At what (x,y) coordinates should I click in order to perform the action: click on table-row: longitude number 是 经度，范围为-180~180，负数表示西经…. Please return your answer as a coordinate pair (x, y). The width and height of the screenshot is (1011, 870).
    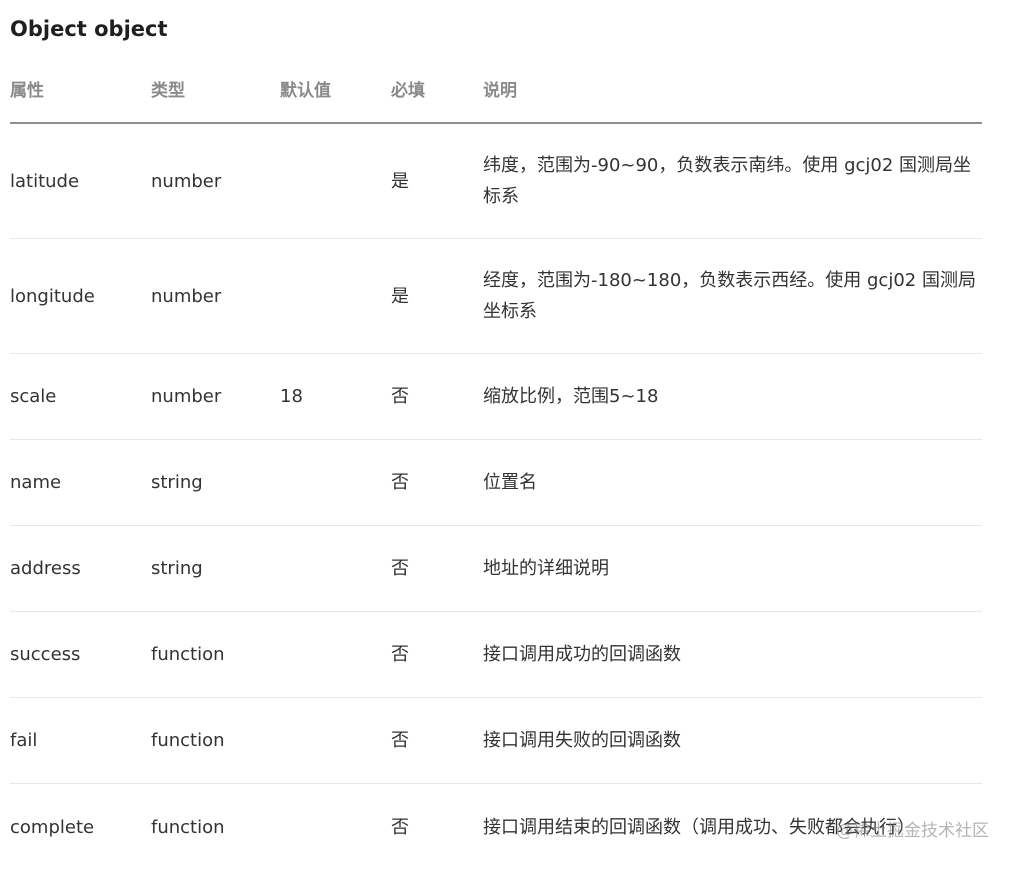
    Looking at the image, I should click on (496, 296).